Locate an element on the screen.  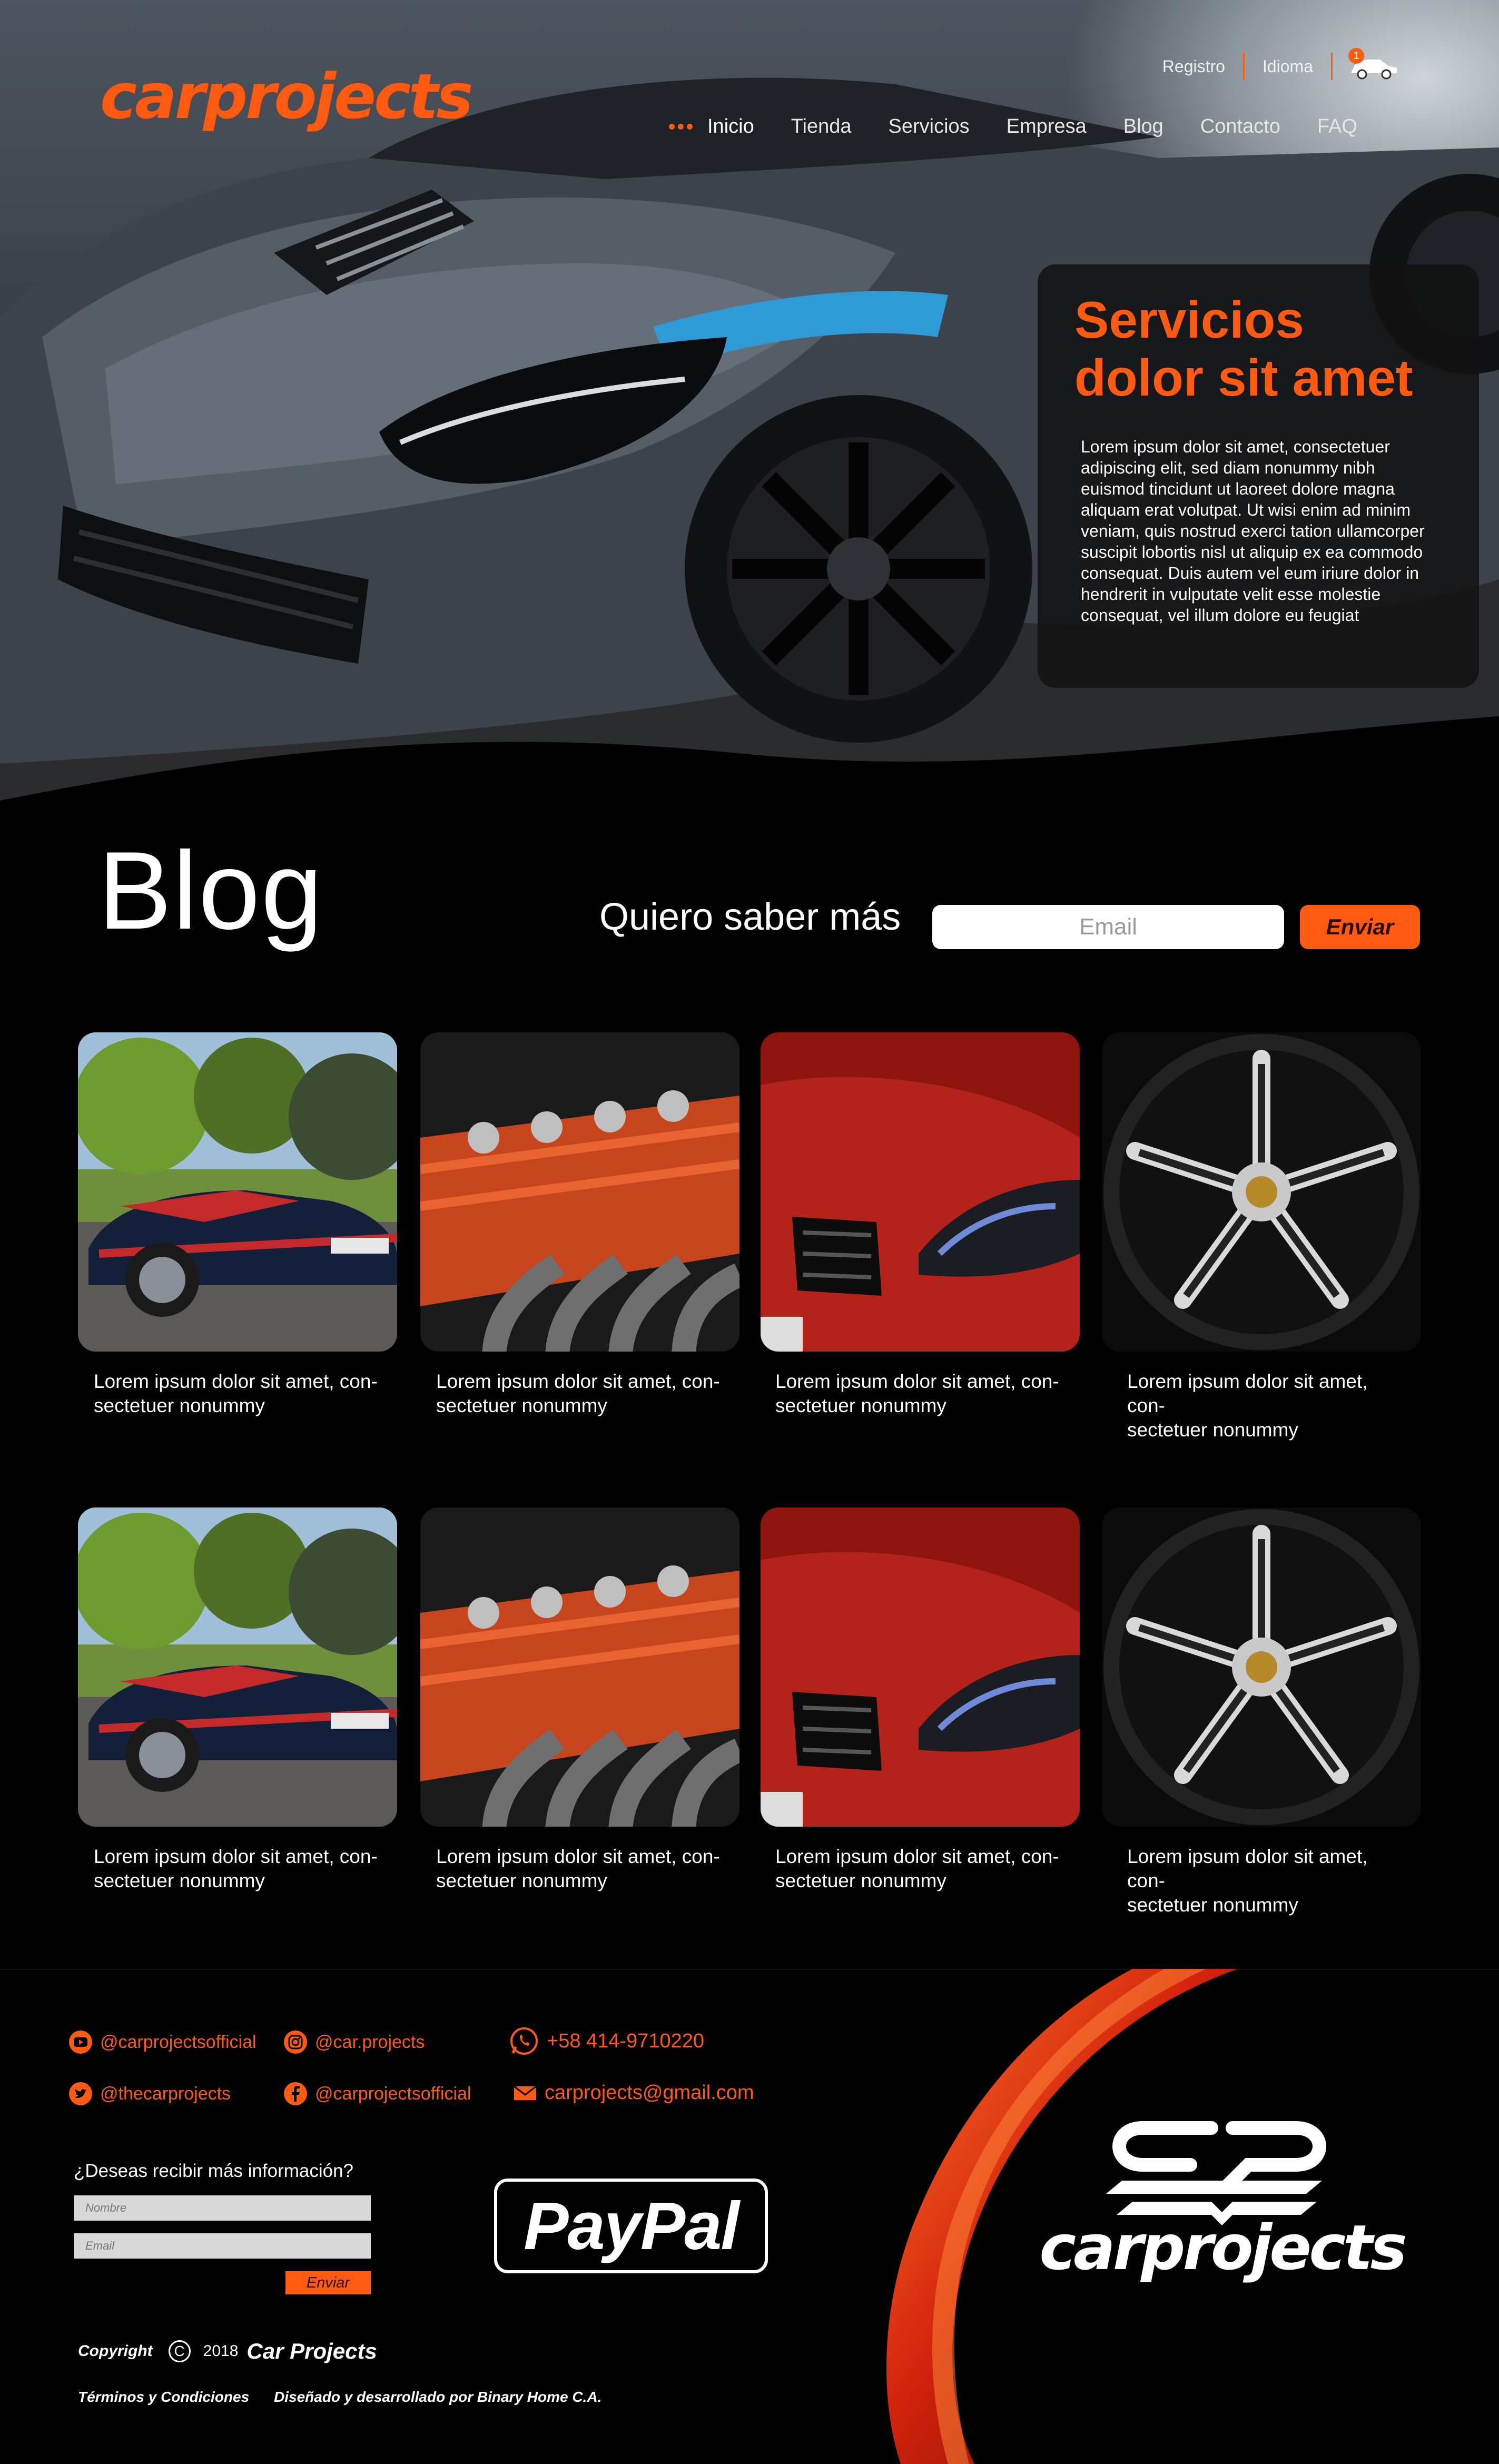
divider is located at coordinates (1332, 66).